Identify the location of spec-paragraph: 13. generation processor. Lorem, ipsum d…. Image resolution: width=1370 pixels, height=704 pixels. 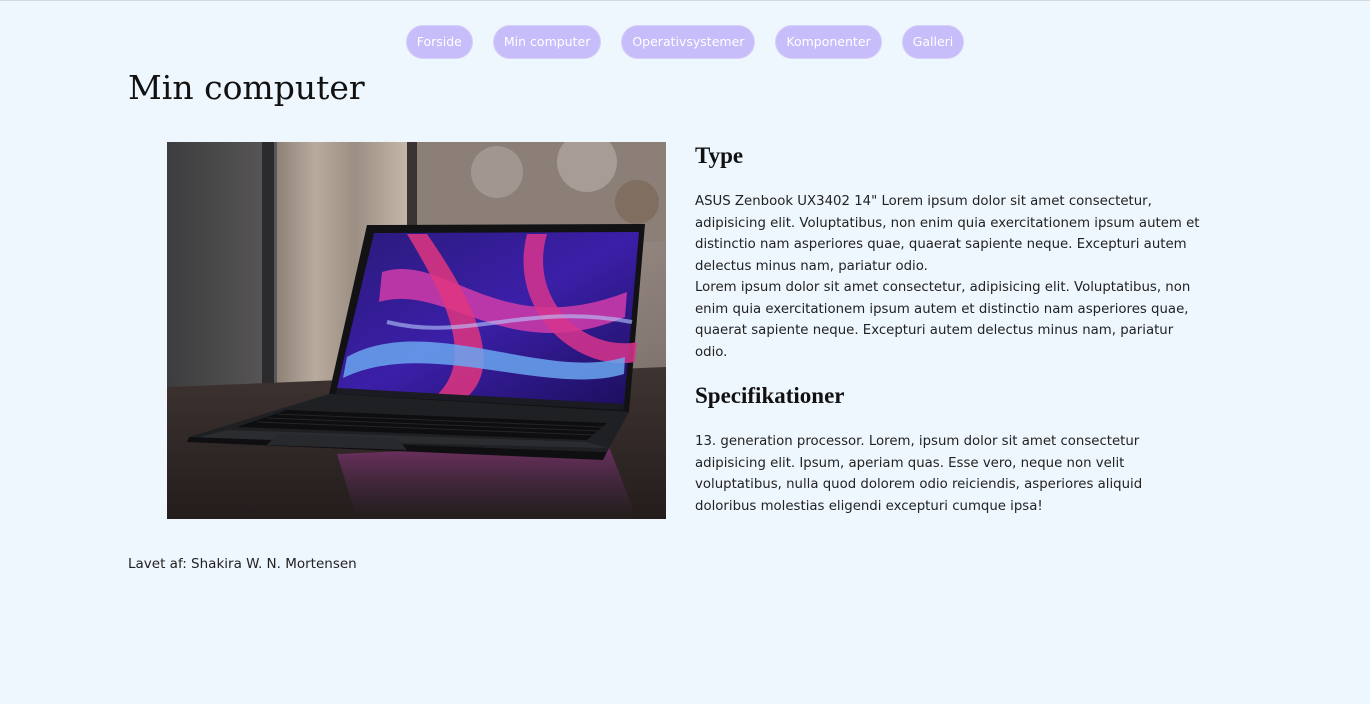
(919, 474).